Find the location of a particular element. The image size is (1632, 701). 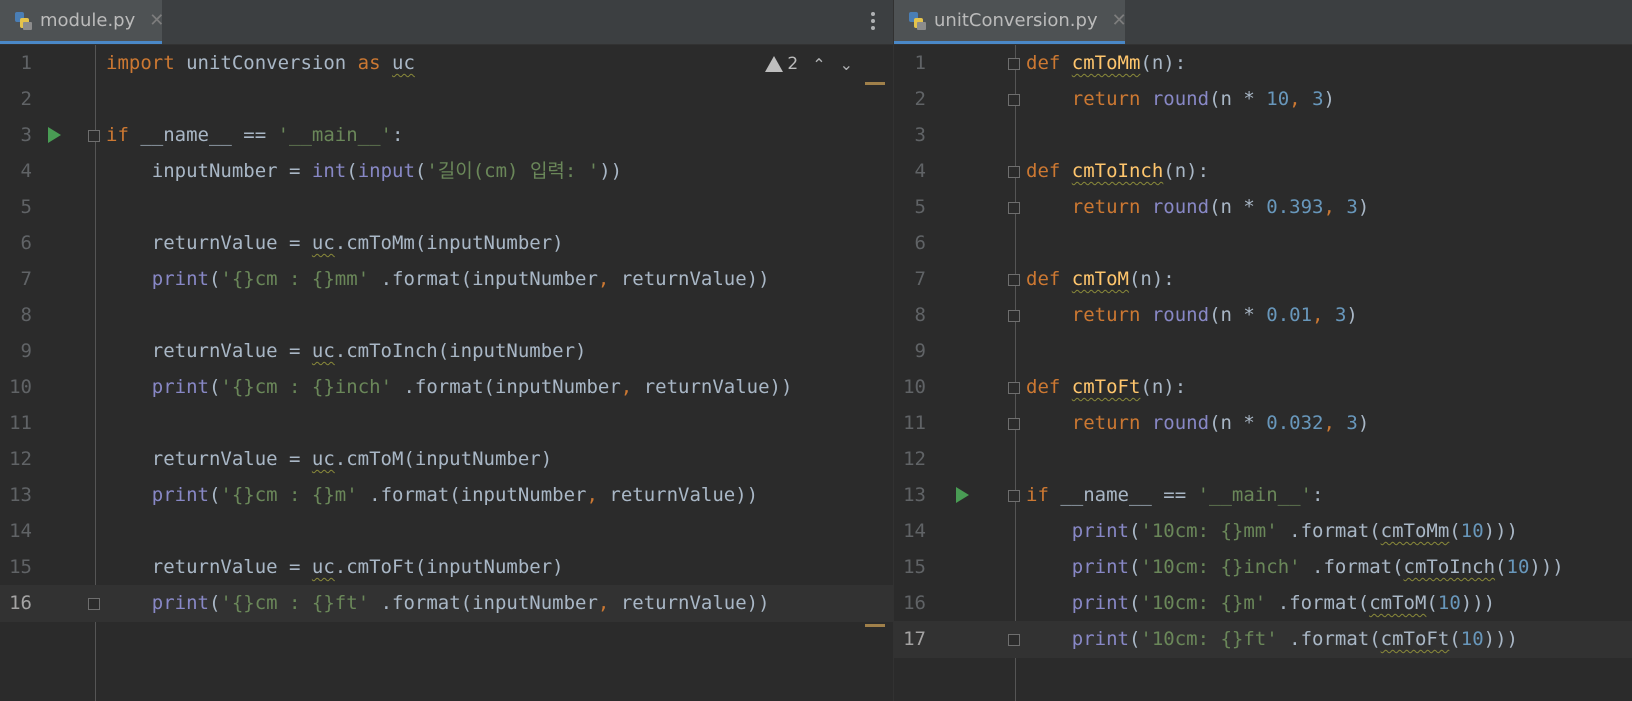

code-line: 11 return round(n * 0.032, 3) is located at coordinates (1263, 423).